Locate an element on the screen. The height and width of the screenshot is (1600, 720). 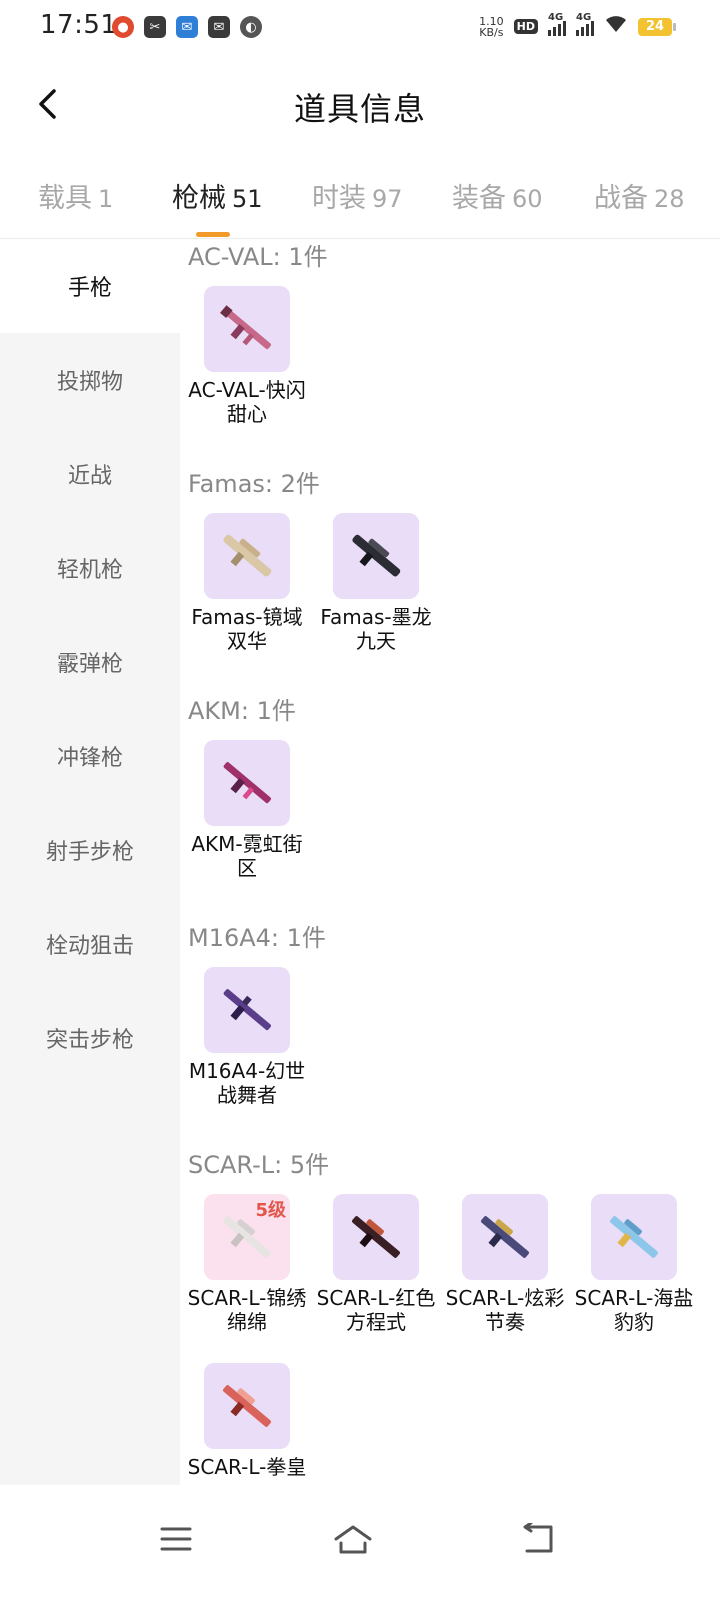
sidebar-item-dmr: 射手步枪 is located at coordinates (90, 850).